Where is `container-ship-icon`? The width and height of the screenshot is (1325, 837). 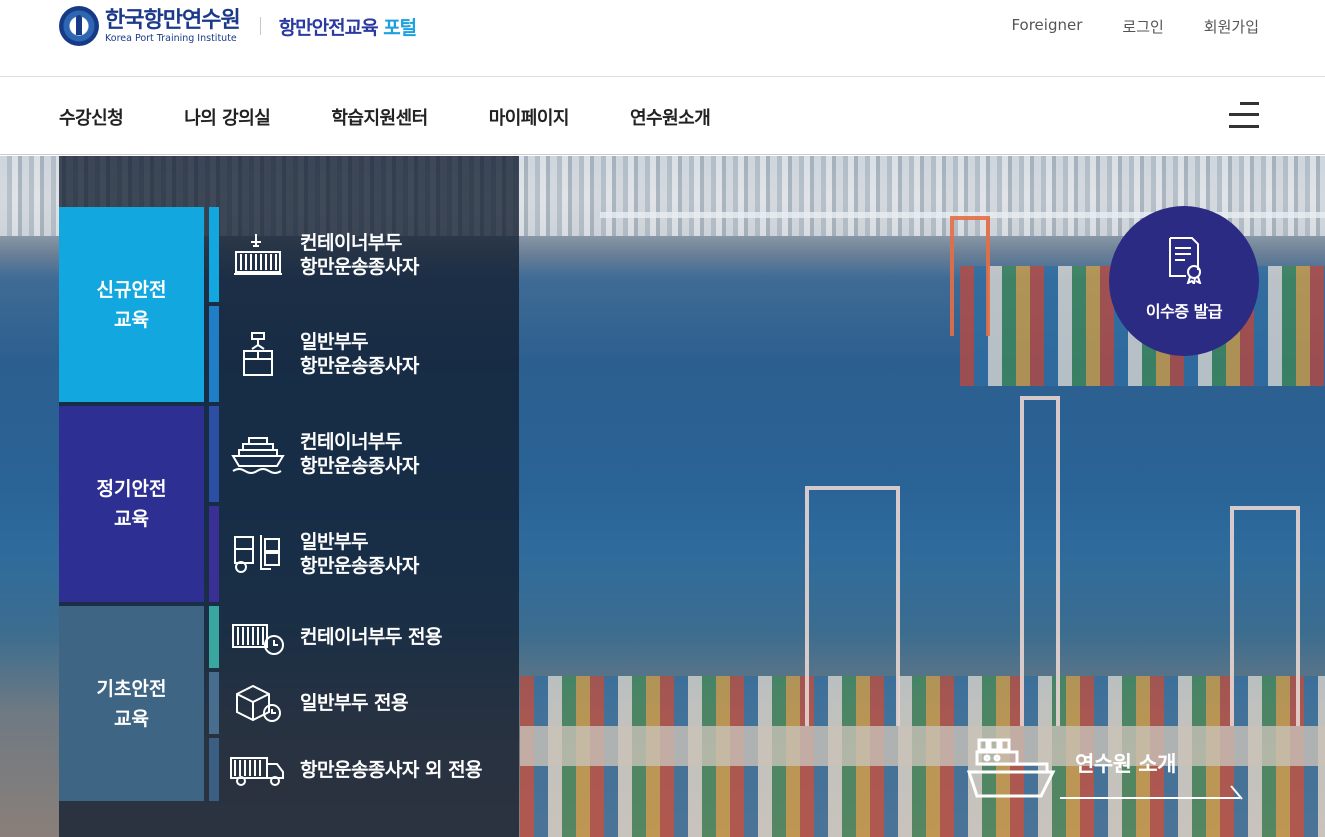 container-ship-icon is located at coordinates (258, 454).